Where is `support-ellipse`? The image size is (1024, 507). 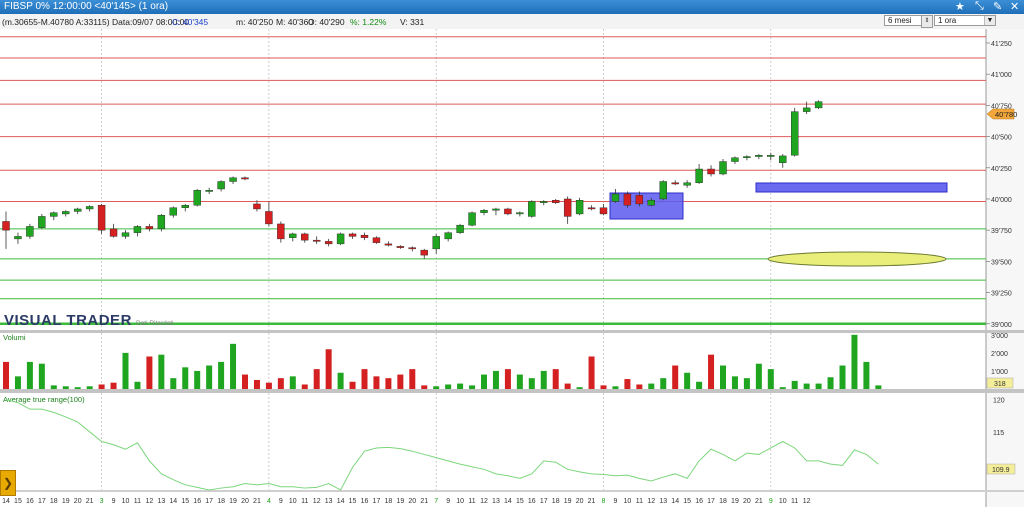
support-ellipse is located at coordinates (857, 259).